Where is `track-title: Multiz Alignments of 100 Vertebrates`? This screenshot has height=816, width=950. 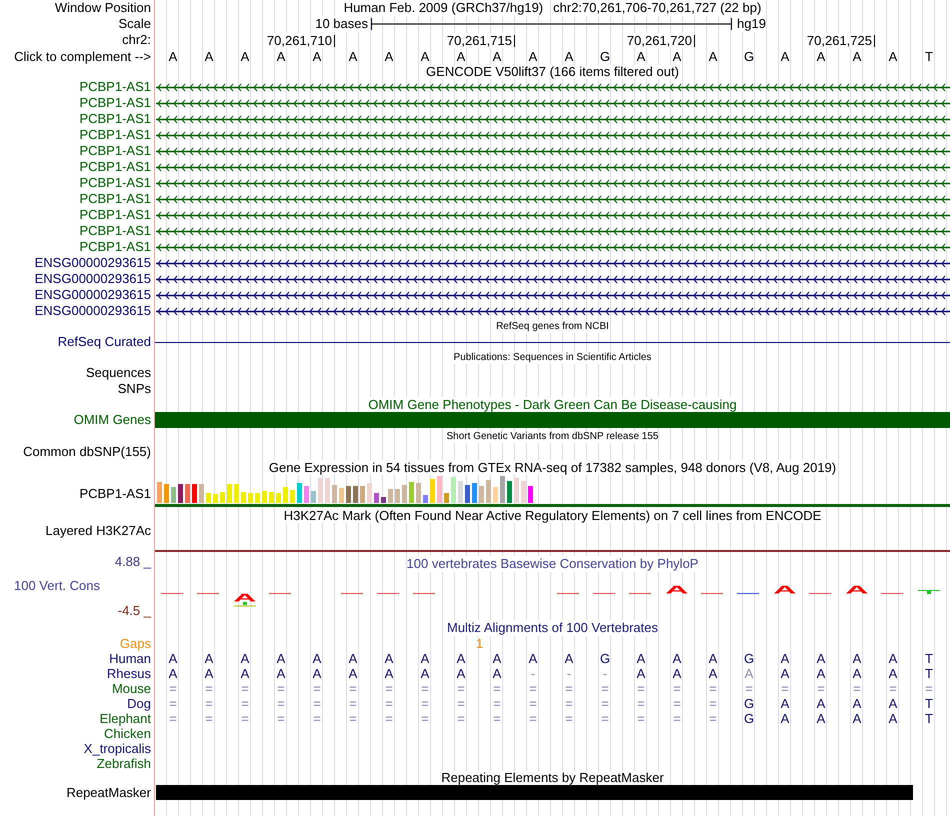 track-title: Multiz Alignments of 100 Vertebrates is located at coordinates (552, 628).